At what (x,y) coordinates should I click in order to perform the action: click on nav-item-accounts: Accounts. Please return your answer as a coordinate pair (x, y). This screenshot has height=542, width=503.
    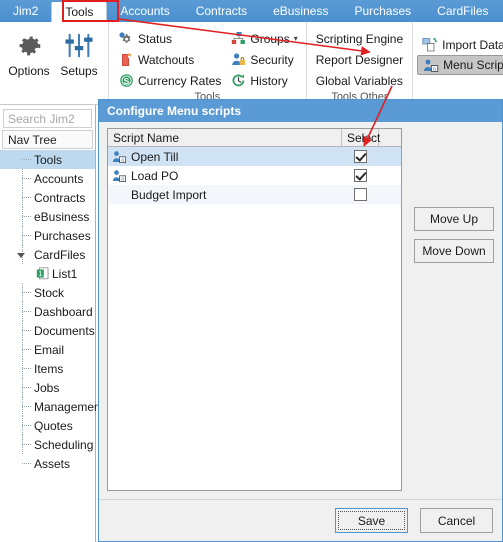
    Looking at the image, I should click on (47, 178).